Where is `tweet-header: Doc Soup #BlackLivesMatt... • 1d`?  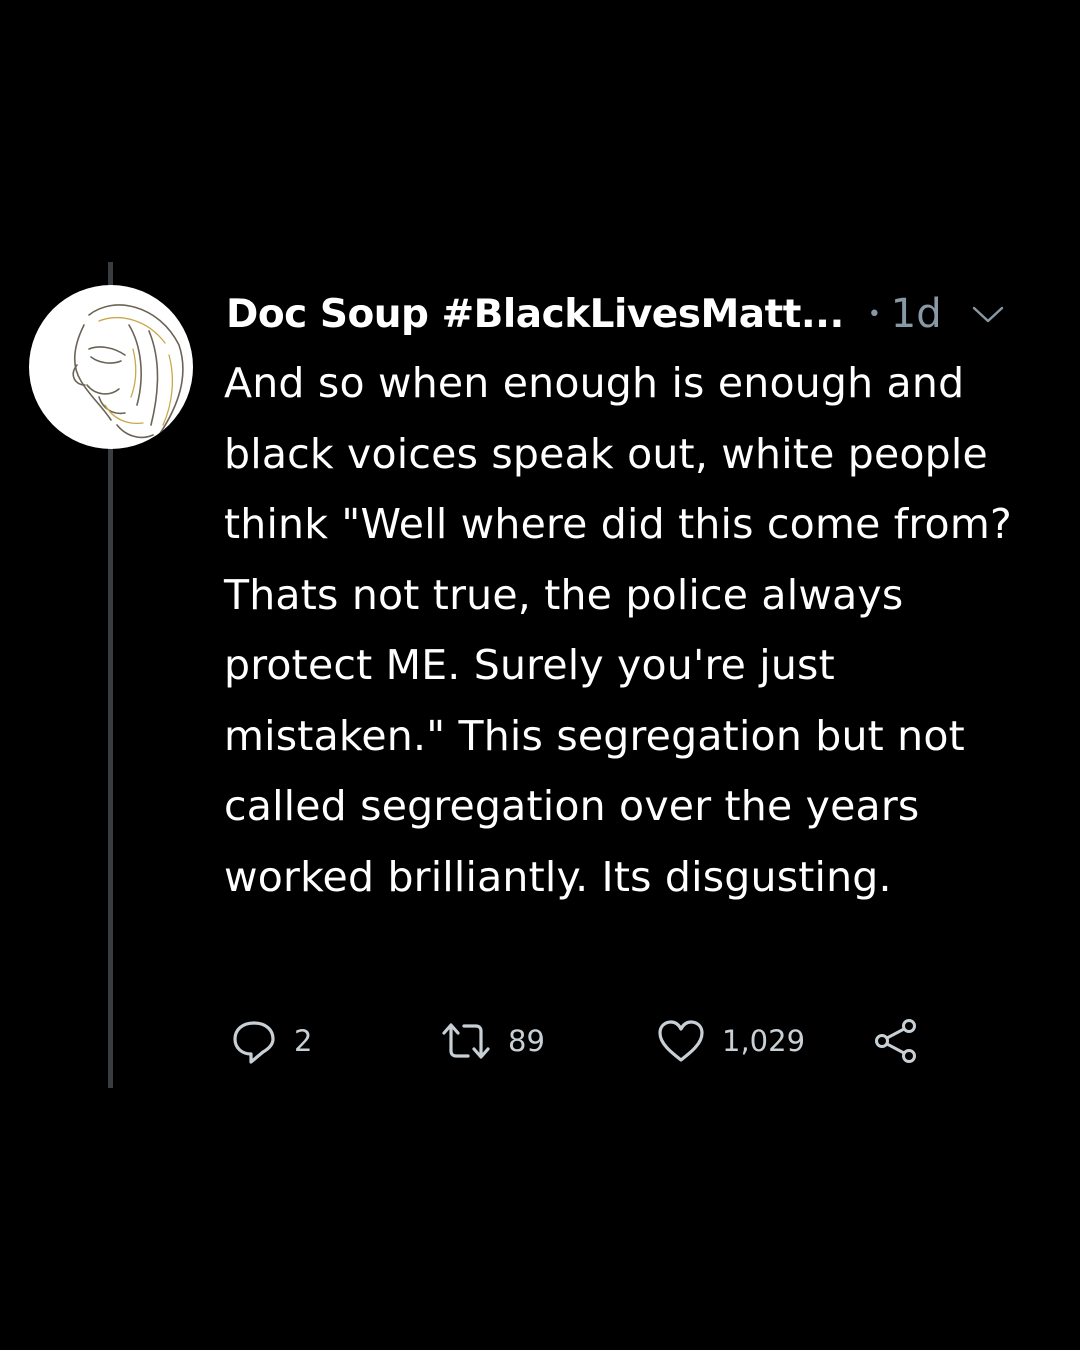
tweet-header: Doc Soup #BlackLivesMatt... • 1d is located at coordinates (641, 314).